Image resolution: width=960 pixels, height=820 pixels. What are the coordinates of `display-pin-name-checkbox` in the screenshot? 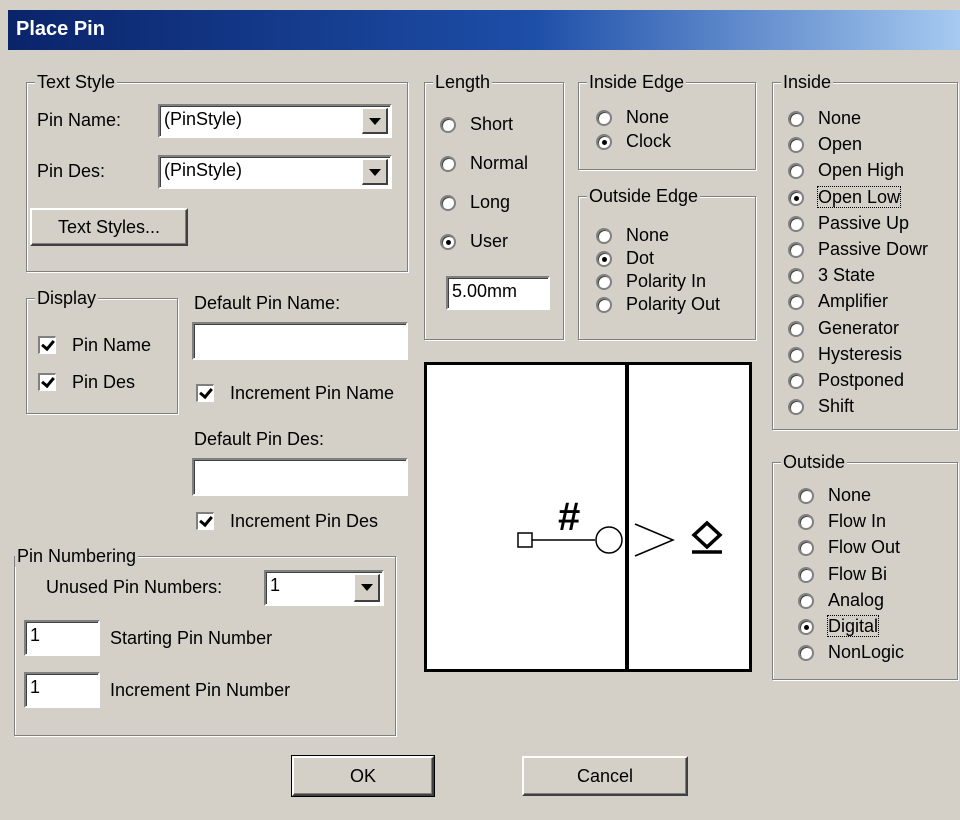 It's located at (47, 345).